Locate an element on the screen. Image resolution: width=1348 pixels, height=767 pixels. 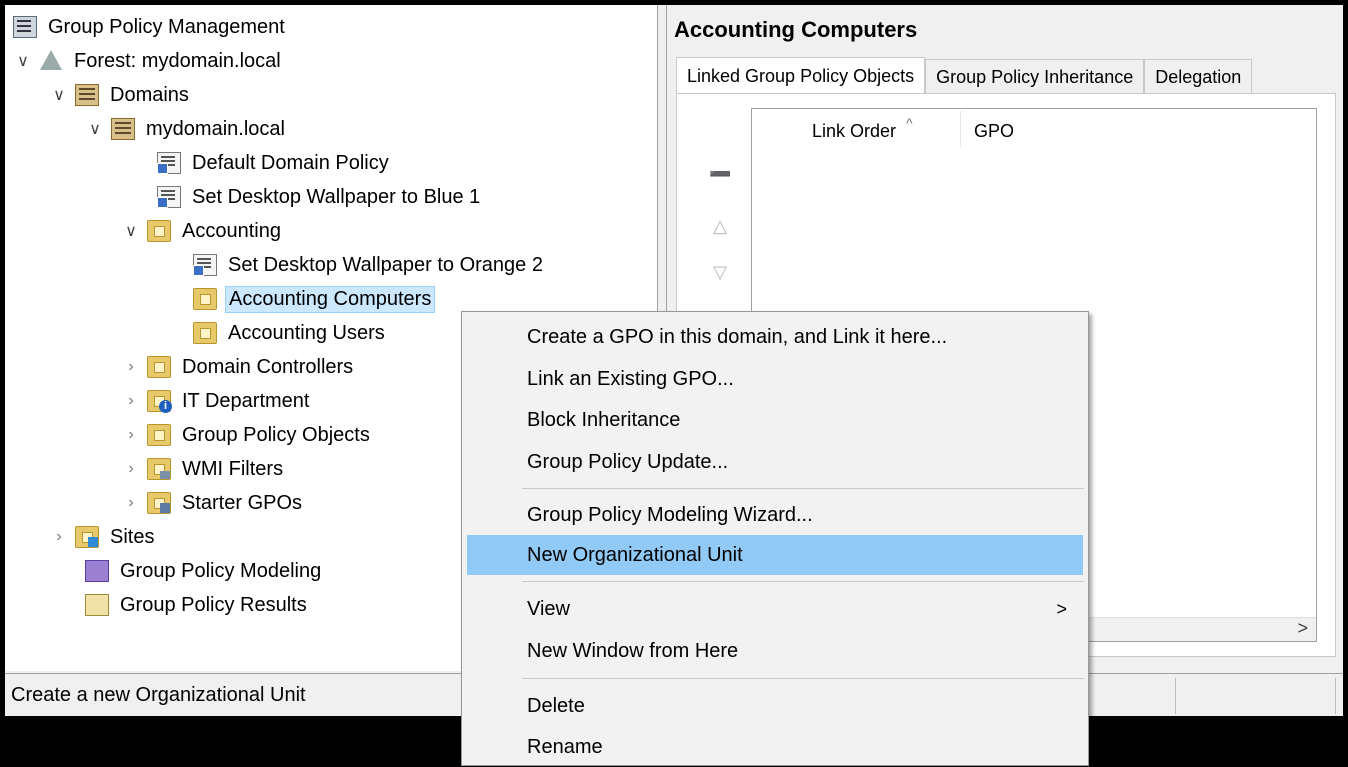
move-to-top-icon: ➖ is located at coordinates (720, 175).